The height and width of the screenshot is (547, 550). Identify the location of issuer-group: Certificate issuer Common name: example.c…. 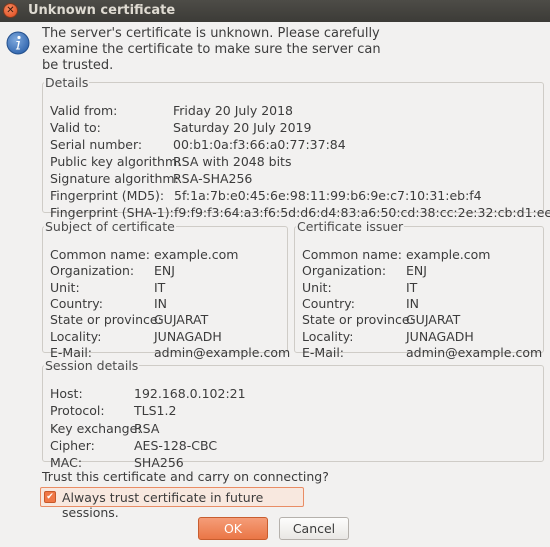
(419, 289).